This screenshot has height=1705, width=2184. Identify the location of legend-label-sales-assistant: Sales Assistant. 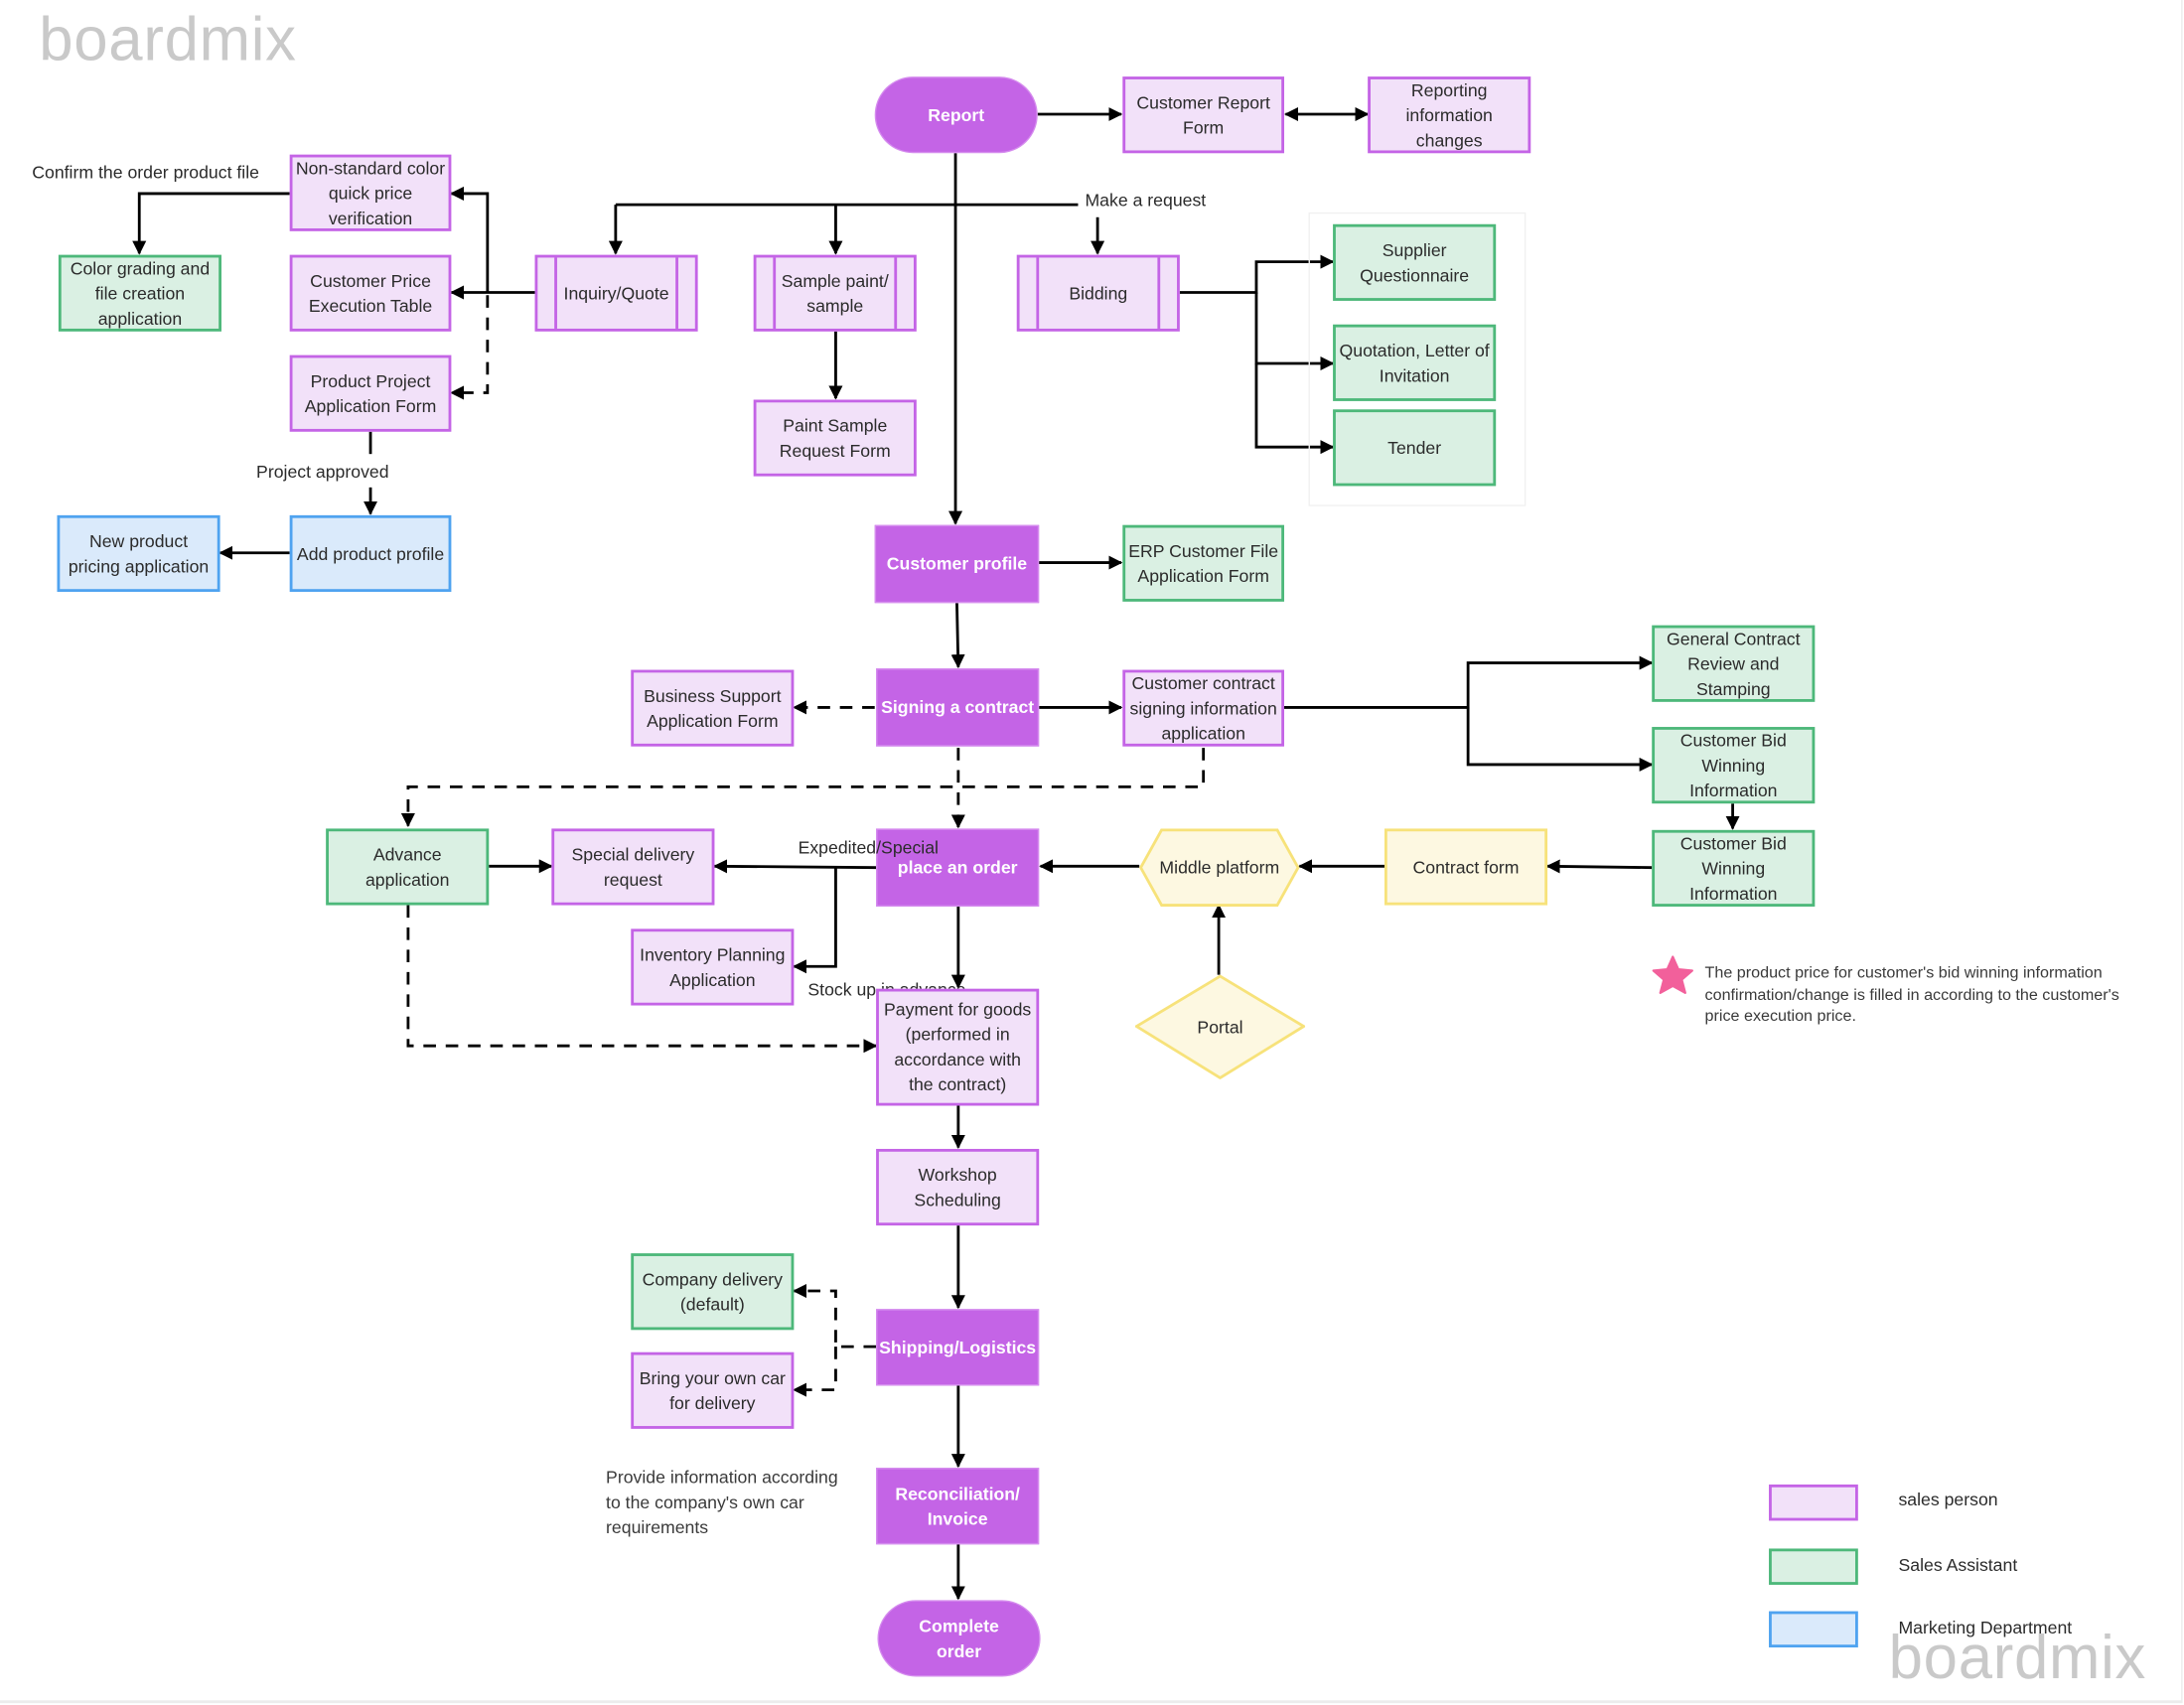
(1958, 1565).